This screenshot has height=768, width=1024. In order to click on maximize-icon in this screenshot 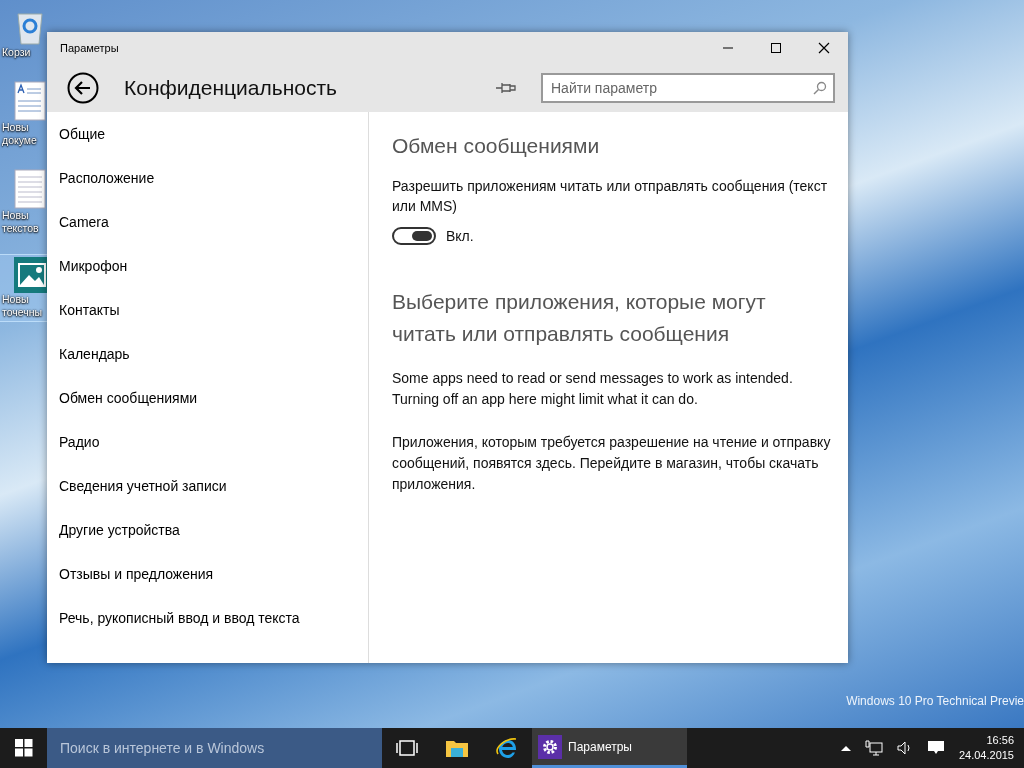, I will do `click(776, 47)`.